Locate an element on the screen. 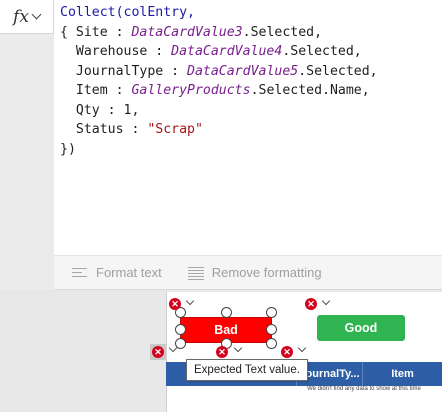 The image size is (442, 412). format-text-label: Format text is located at coordinates (129, 272).